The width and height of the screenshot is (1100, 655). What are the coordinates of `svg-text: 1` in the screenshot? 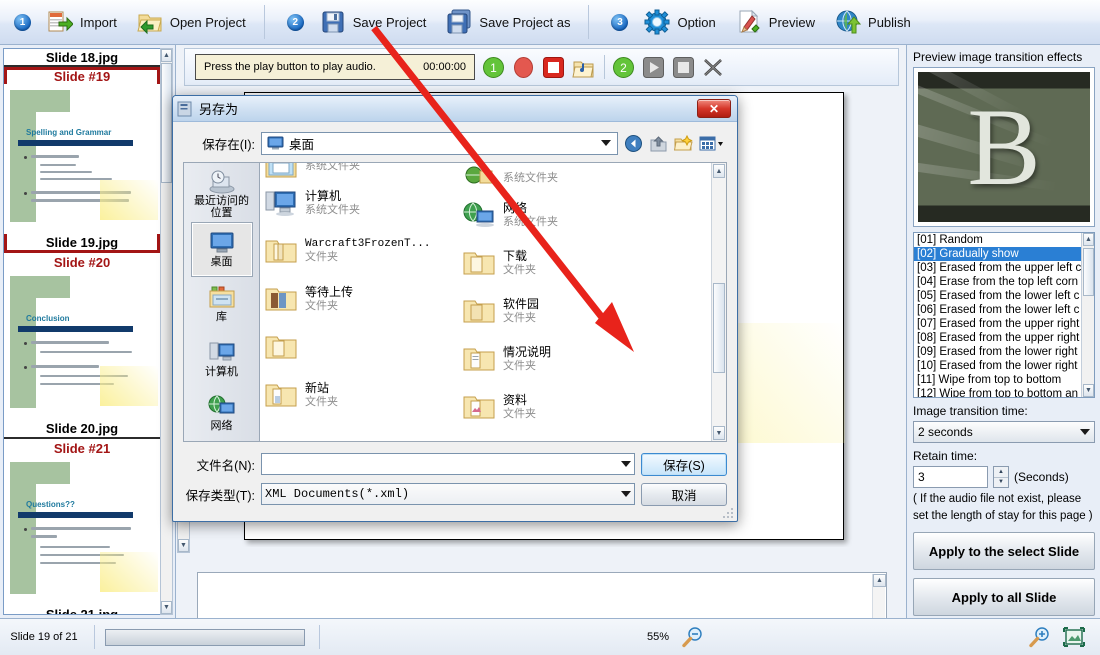 It's located at (493, 68).